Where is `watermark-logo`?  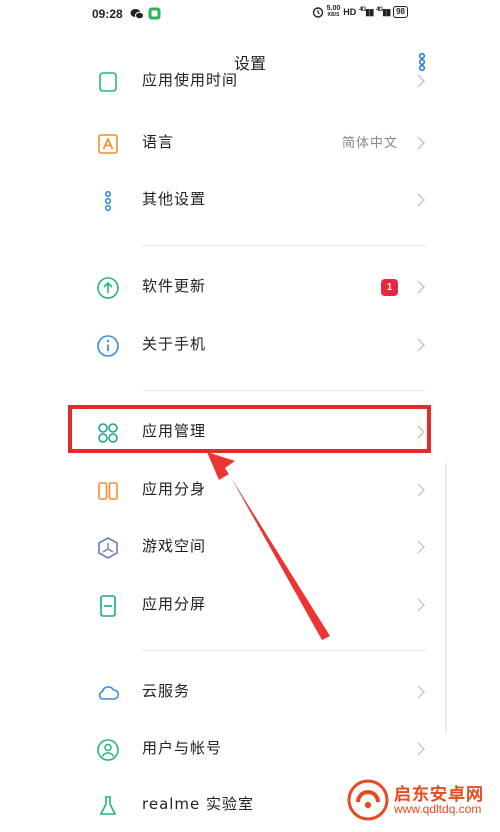
watermark-logo is located at coordinates (368, 800).